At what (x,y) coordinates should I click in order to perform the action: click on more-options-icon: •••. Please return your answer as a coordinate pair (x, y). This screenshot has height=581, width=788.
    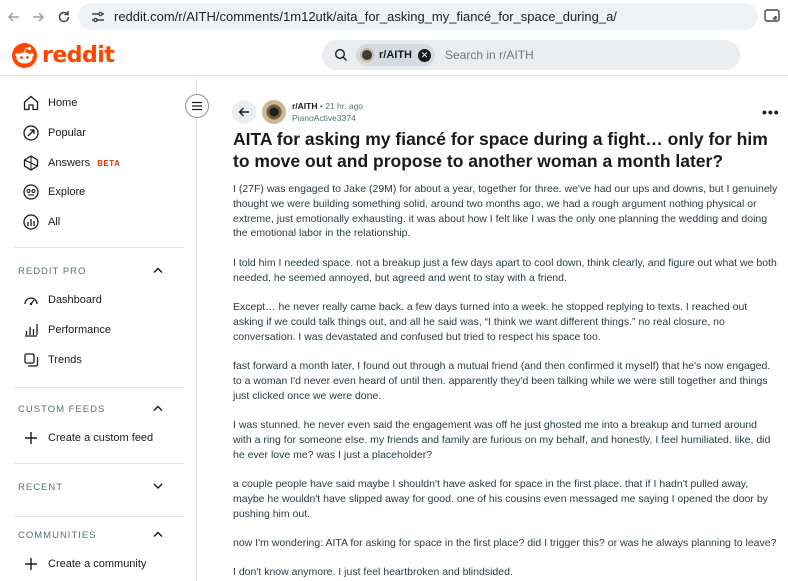
    Looking at the image, I should click on (771, 112).